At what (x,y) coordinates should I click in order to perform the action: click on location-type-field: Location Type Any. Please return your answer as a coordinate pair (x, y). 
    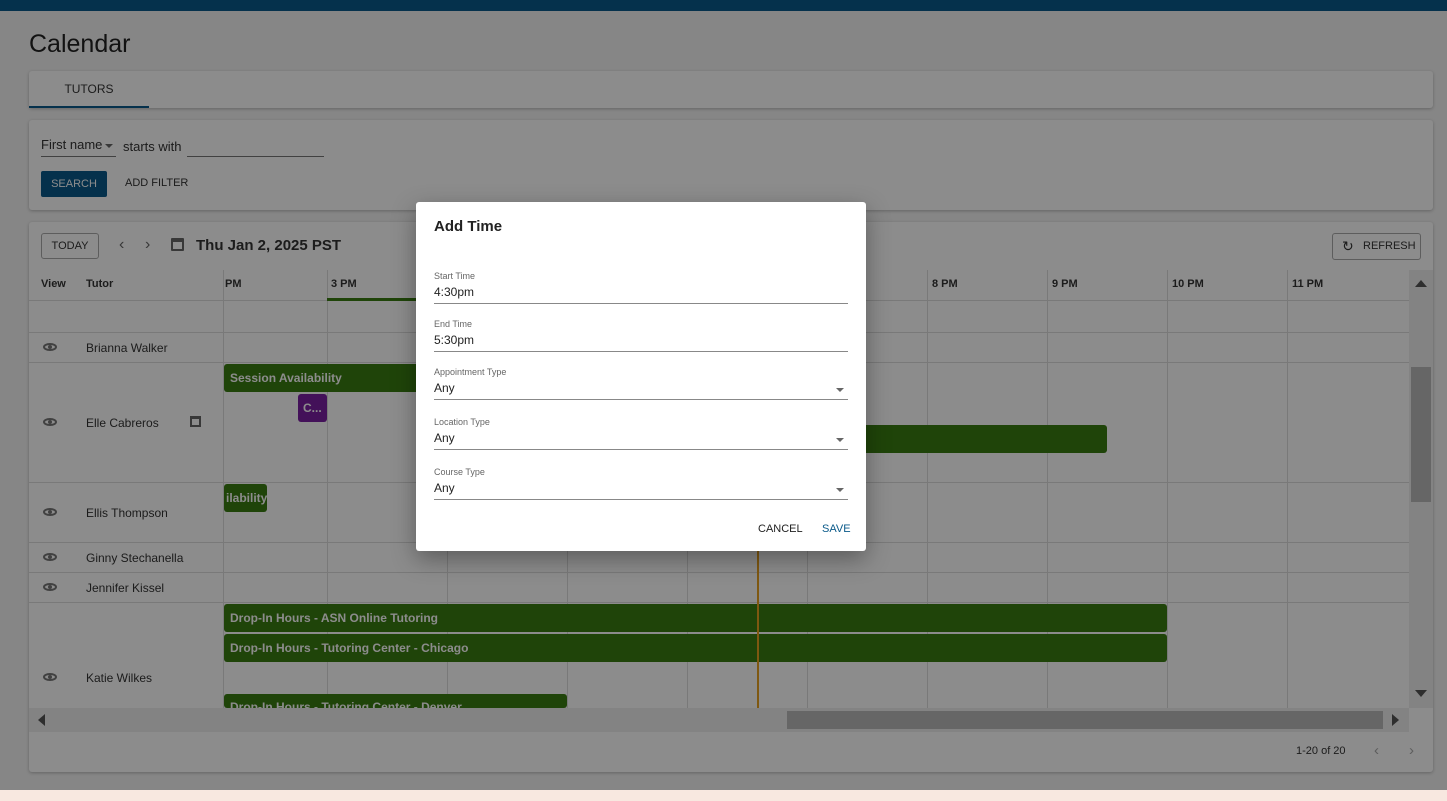
    Looking at the image, I should click on (641, 433).